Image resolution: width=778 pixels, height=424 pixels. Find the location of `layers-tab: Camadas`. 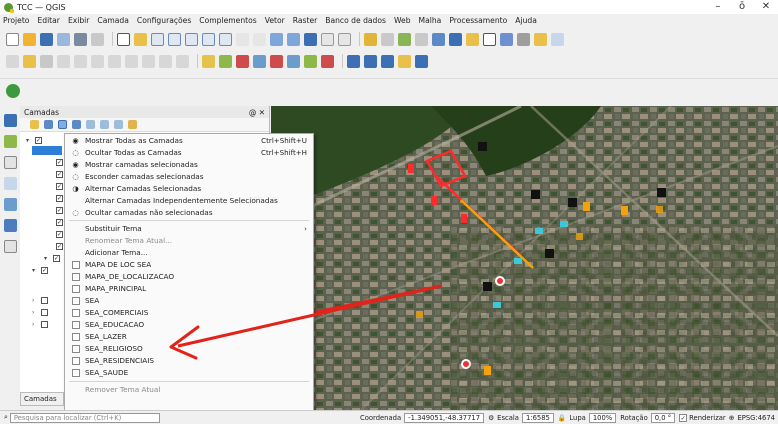

layers-tab: Camadas is located at coordinates (42, 399).